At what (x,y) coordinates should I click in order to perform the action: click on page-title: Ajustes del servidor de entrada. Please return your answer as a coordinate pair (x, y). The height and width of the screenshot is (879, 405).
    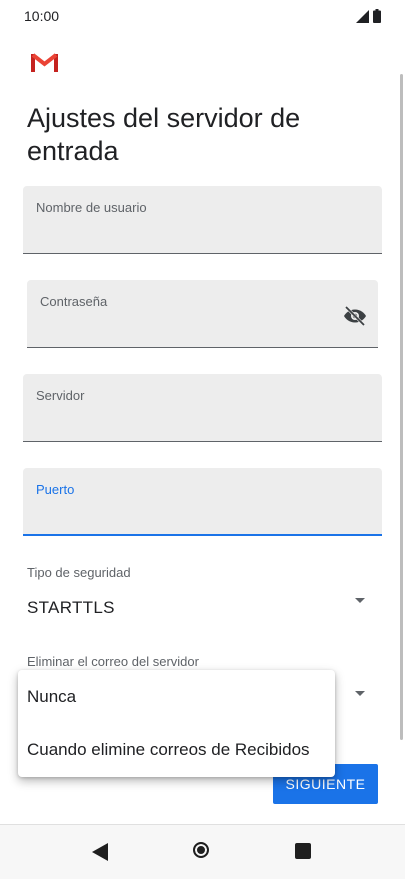
    Looking at the image, I should click on (164, 134).